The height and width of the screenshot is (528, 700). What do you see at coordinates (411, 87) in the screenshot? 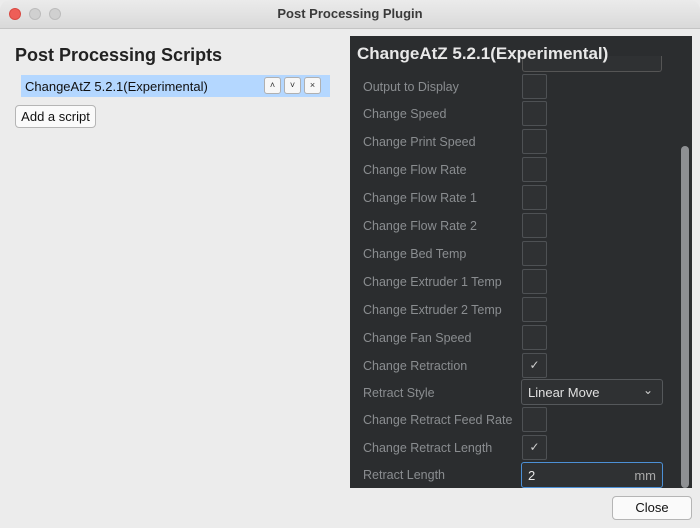
I see `setting-label: Output to Display` at bounding box center [411, 87].